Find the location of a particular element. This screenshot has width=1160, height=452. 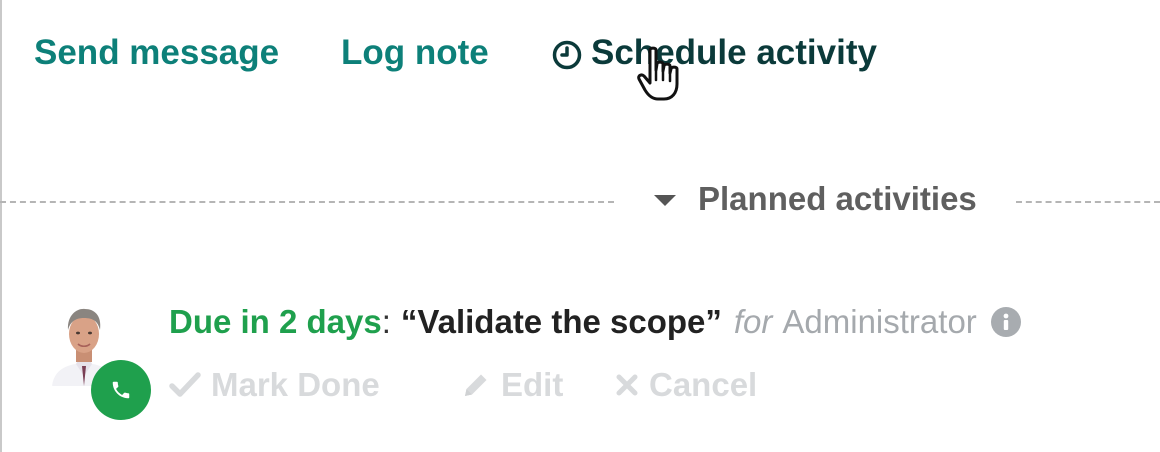

planned-activities-toggle: Planned activities is located at coordinates (815, 199).